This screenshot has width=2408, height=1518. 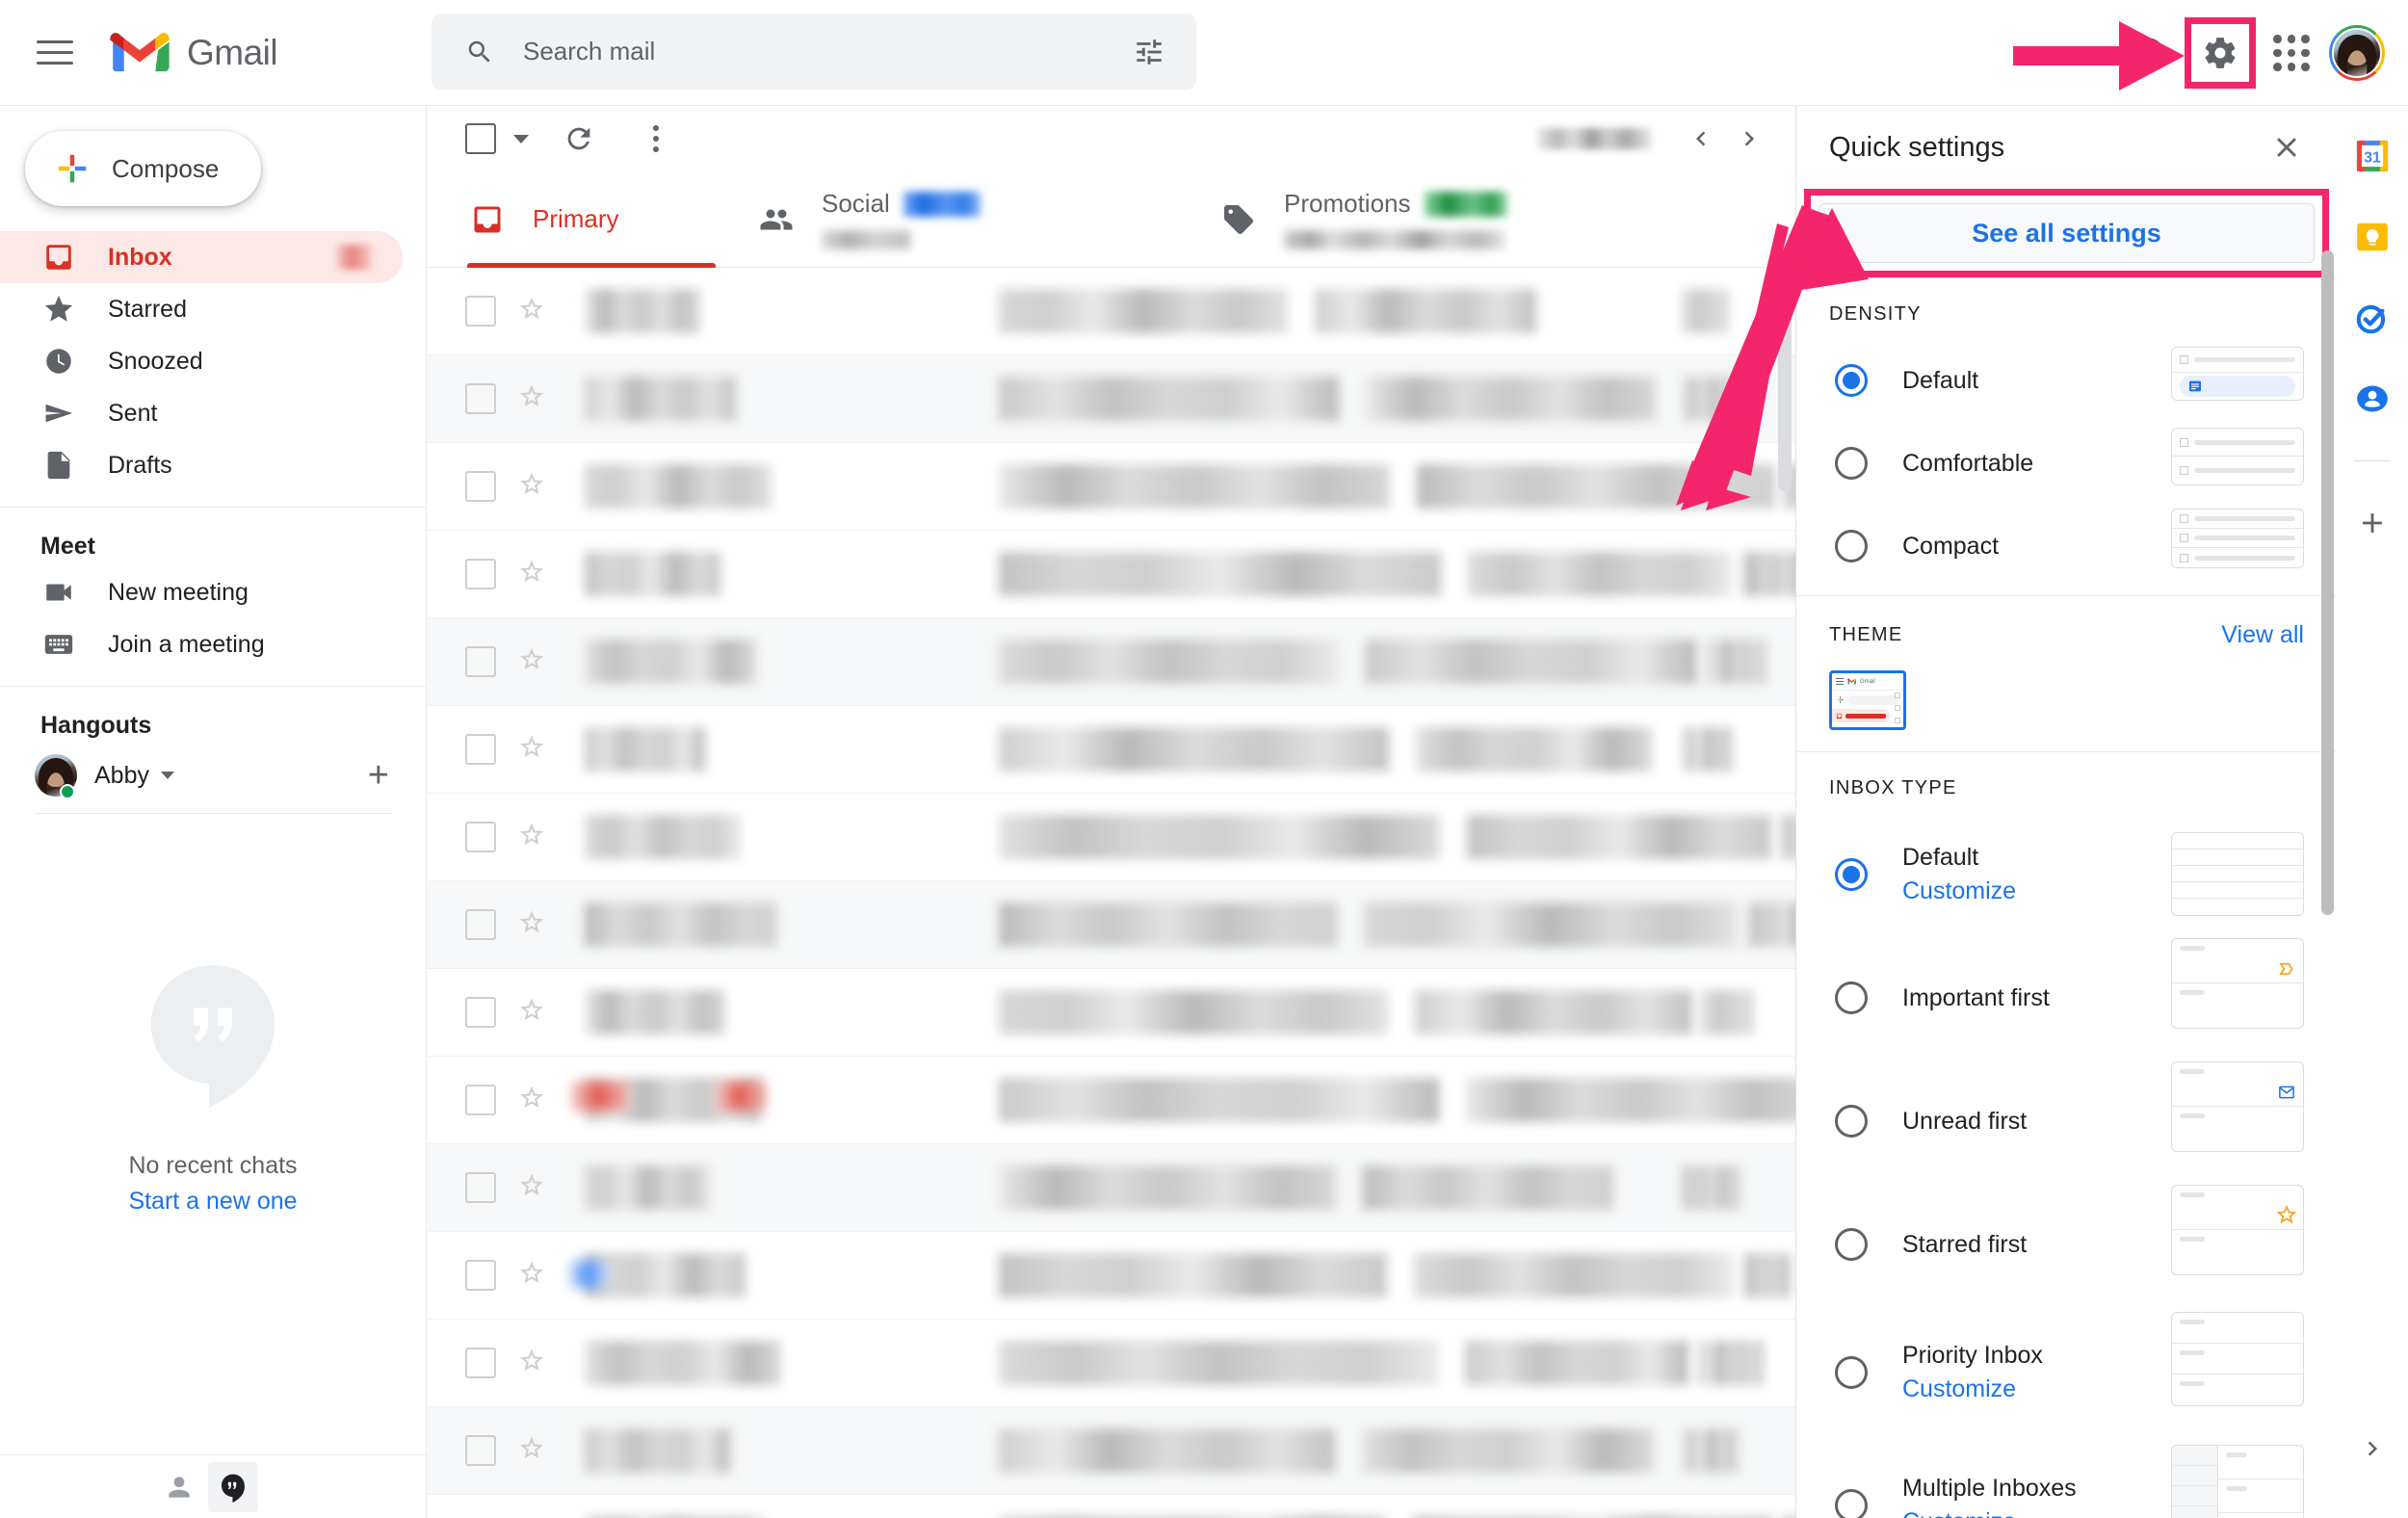 I want to click on avatar, so click(x=2357, y=53).